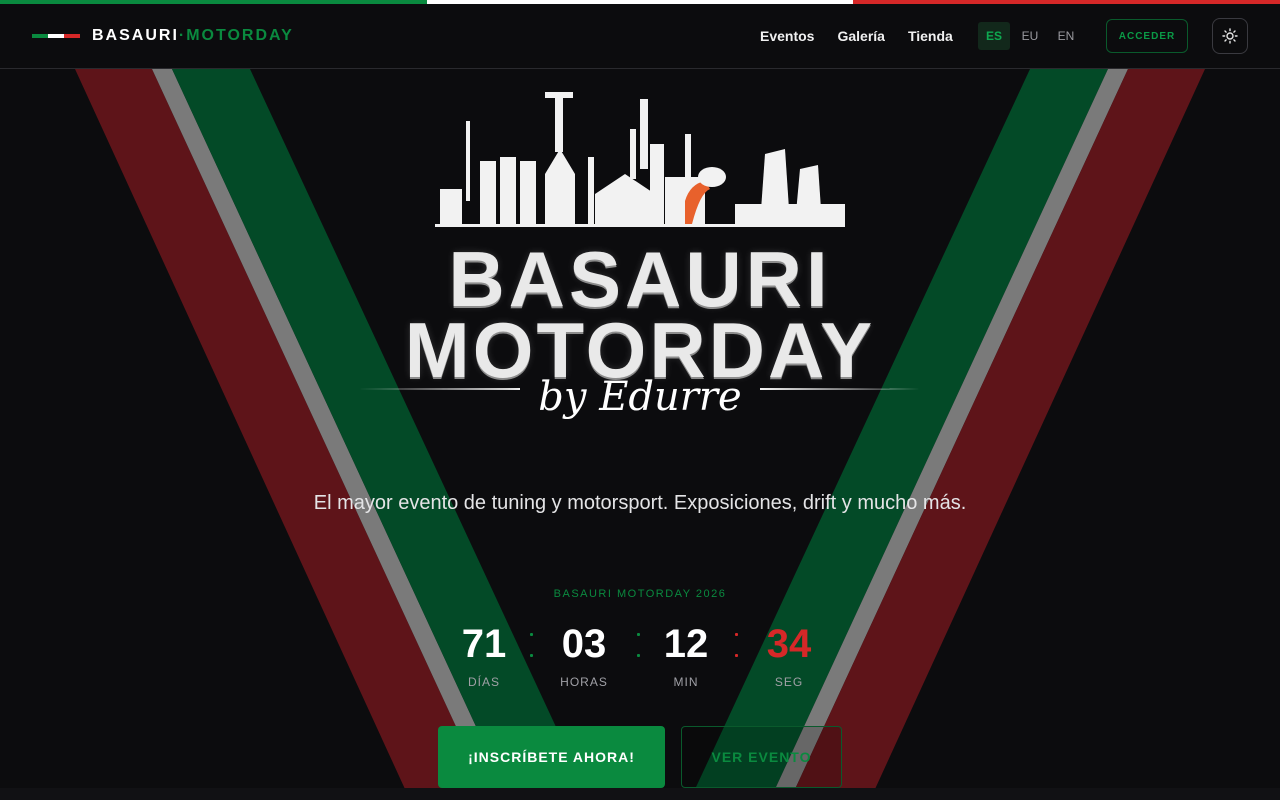 The width and height of the screenshot is (1280, 800). Describe the element at coordinates (483, 682) in the screenshot. I see `countdown-days-label: DÍAS` at that location.